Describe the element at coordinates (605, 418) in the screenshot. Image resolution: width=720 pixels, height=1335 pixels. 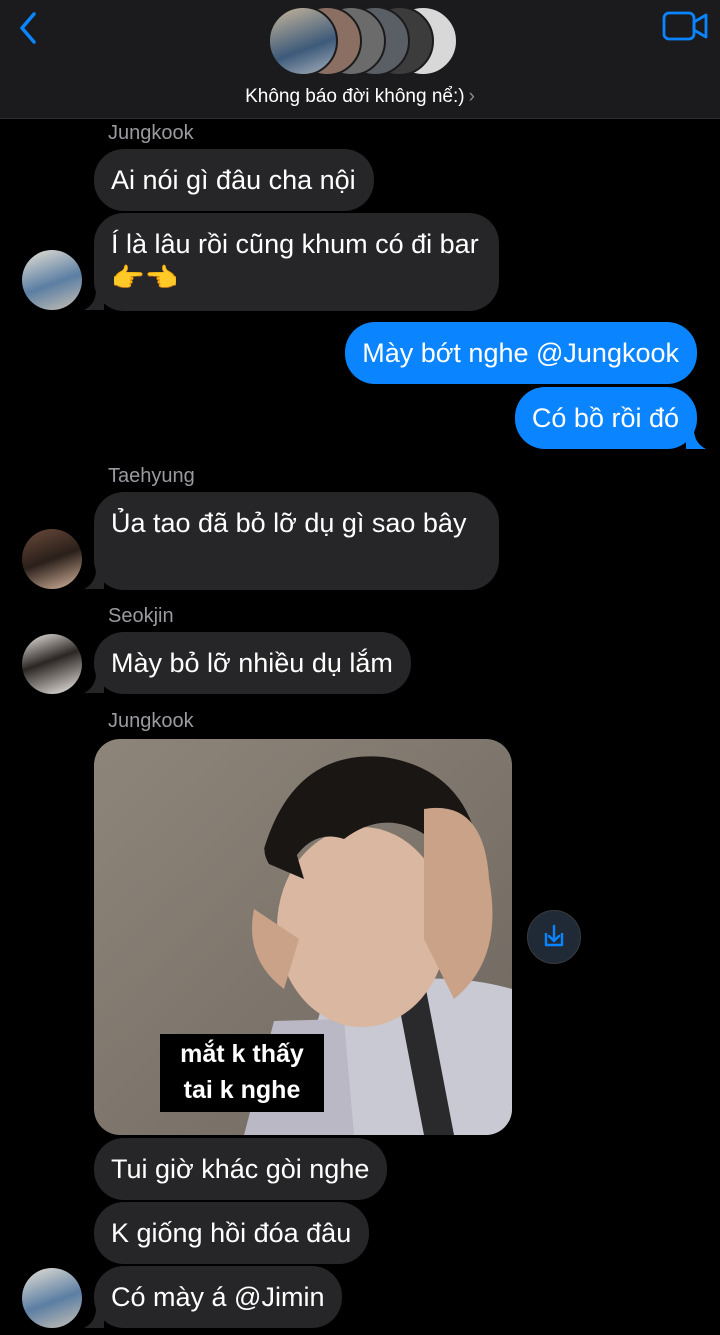
I see `message-bubble: Có bồ rồi đó` at that location.